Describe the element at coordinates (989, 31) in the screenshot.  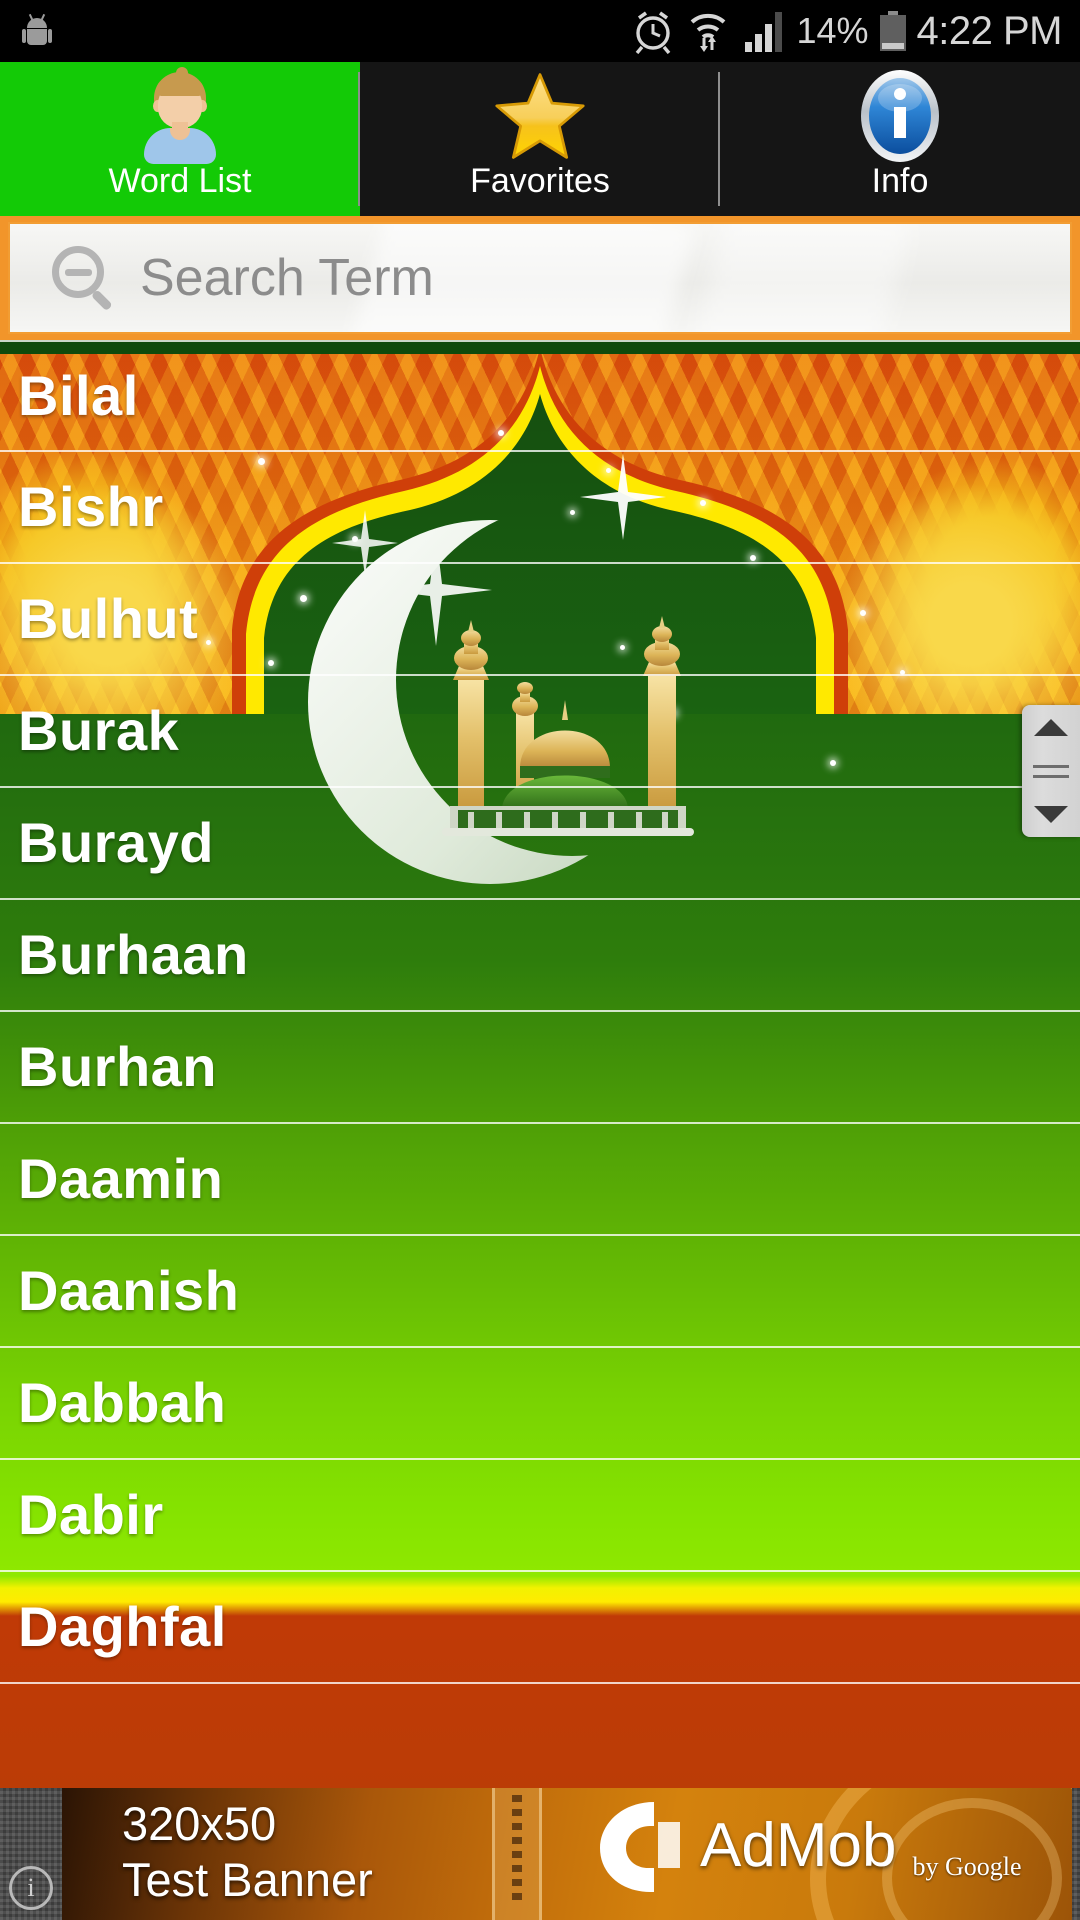
I see `clock-time: 4:22 PM` at that location.